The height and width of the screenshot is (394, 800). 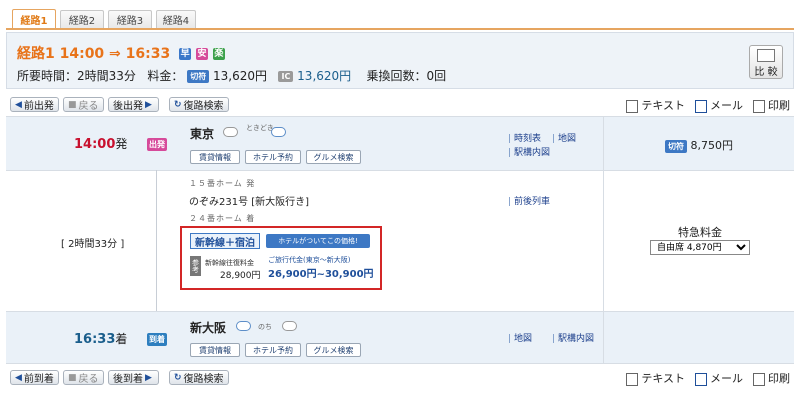 I want to click on fare-label: 料金：, so click(x=165, y=76).